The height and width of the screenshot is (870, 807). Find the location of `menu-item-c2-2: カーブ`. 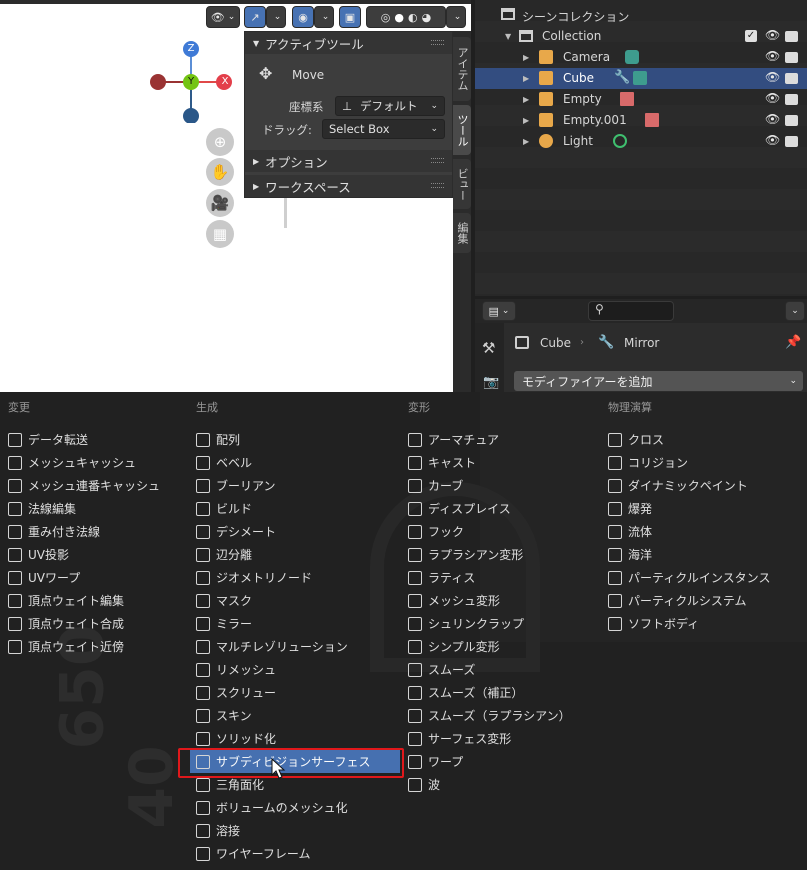

menu-item-c2-2: カーブ is located at coordinates (506, 485).